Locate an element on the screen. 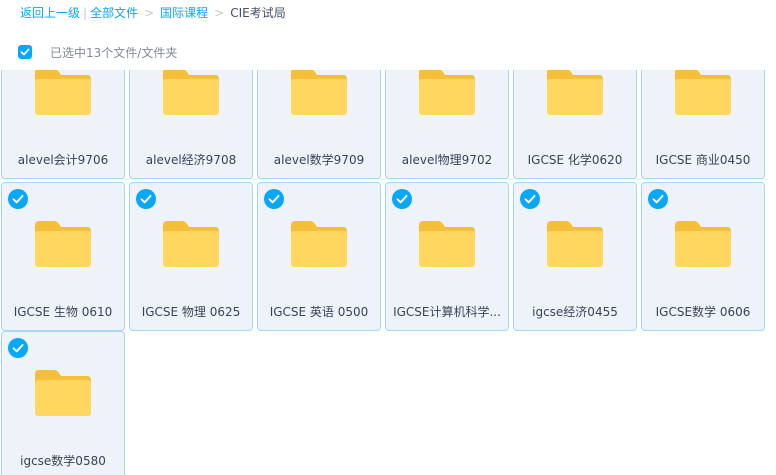 The image size is (776, 475). folder-card: alevel数学9709 is located at coordinates (319, 124).